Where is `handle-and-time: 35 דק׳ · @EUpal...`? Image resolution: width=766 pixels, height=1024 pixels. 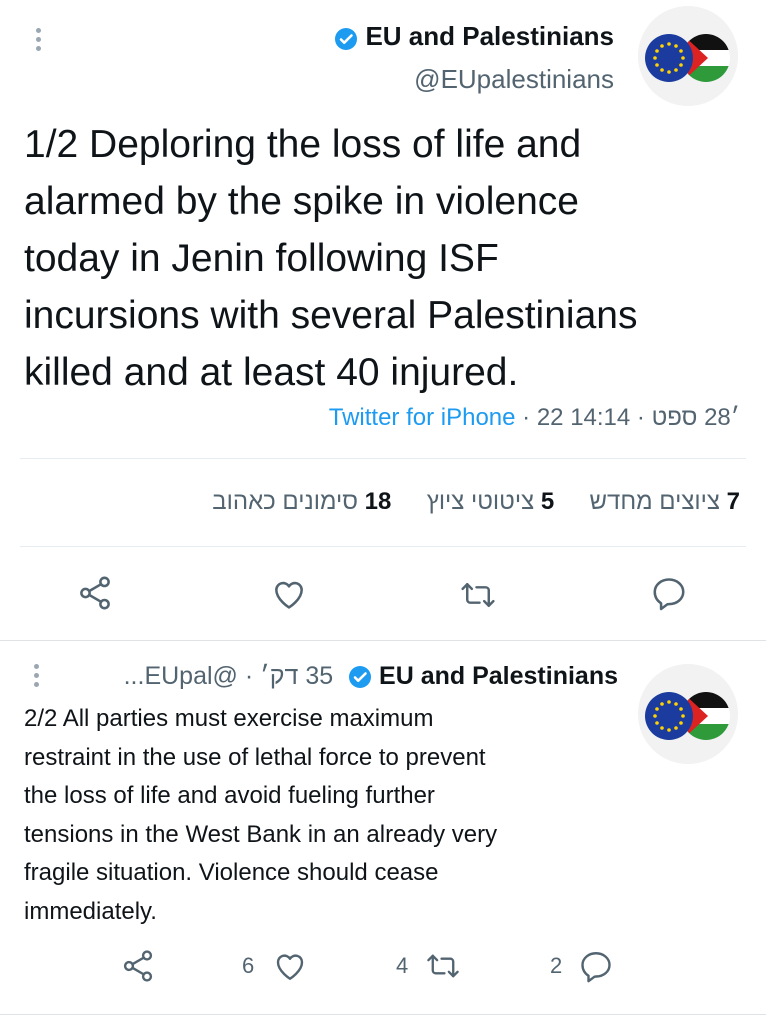
handle-and-time: 35 דק׳ · @EUpal... is located at coordinates (228, 676).